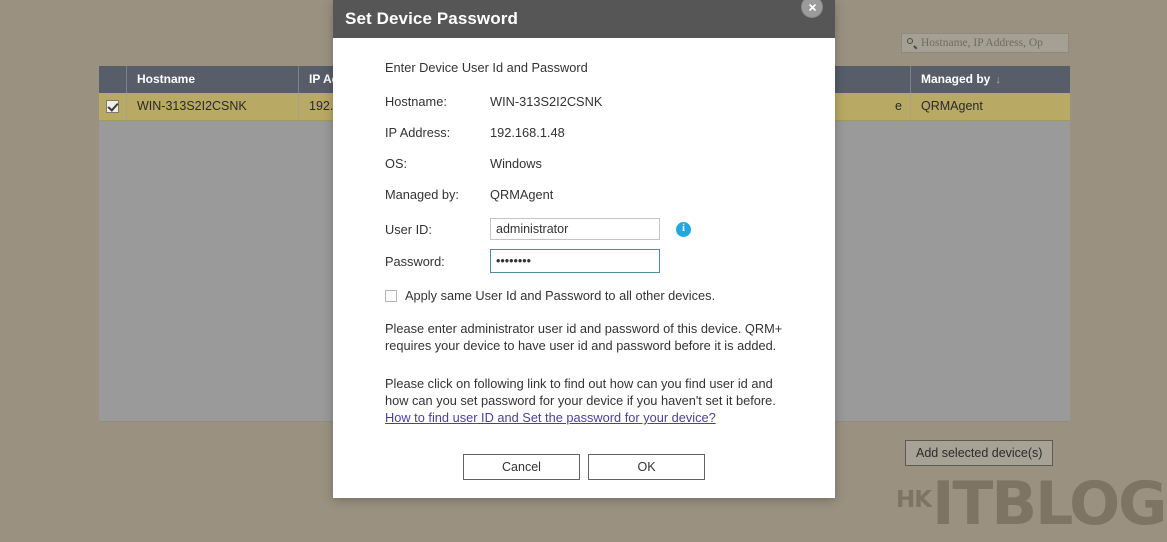  I want to click on ok-button: OK, so click(646, 467).